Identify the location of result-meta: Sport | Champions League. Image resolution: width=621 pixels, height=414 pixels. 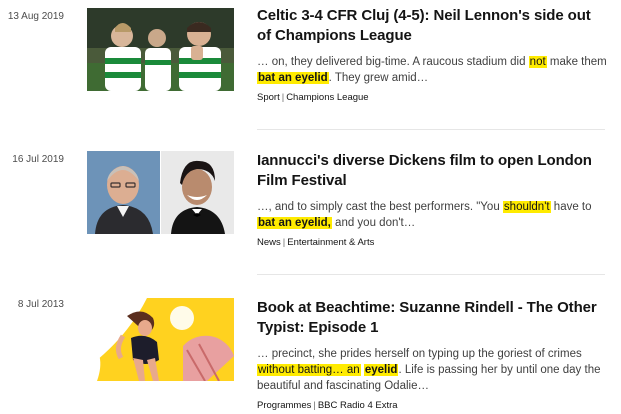
(313, 97).